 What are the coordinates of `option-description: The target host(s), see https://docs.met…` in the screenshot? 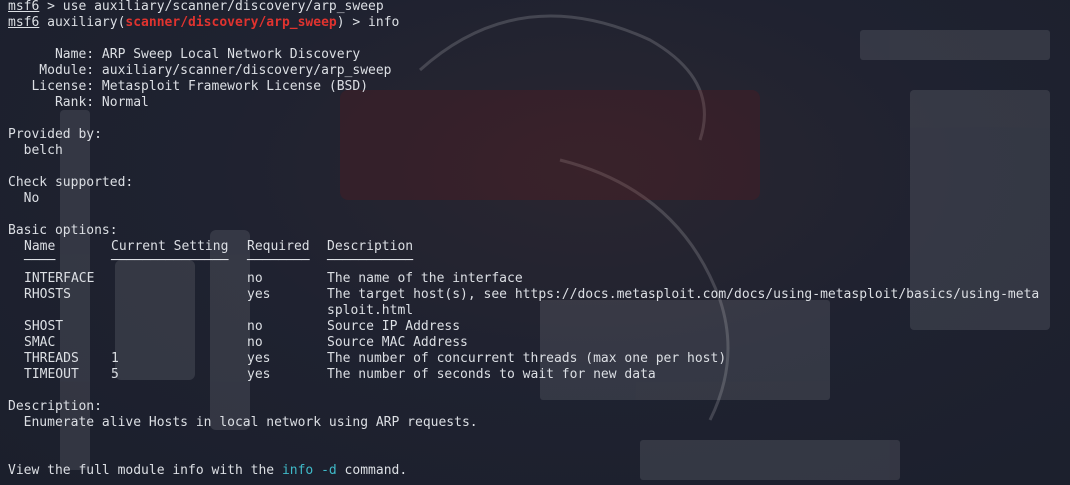 It's located at (683, 294).